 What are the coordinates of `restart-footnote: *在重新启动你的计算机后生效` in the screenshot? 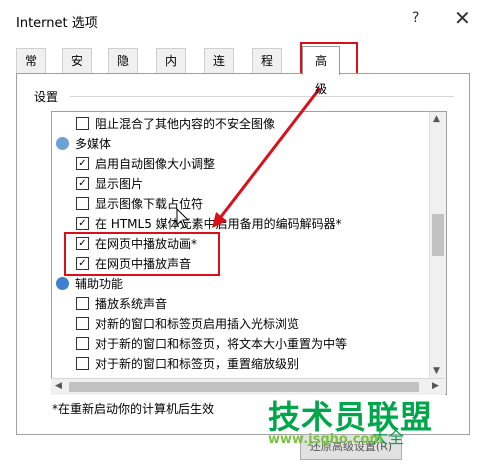 It's located at (133, 409).